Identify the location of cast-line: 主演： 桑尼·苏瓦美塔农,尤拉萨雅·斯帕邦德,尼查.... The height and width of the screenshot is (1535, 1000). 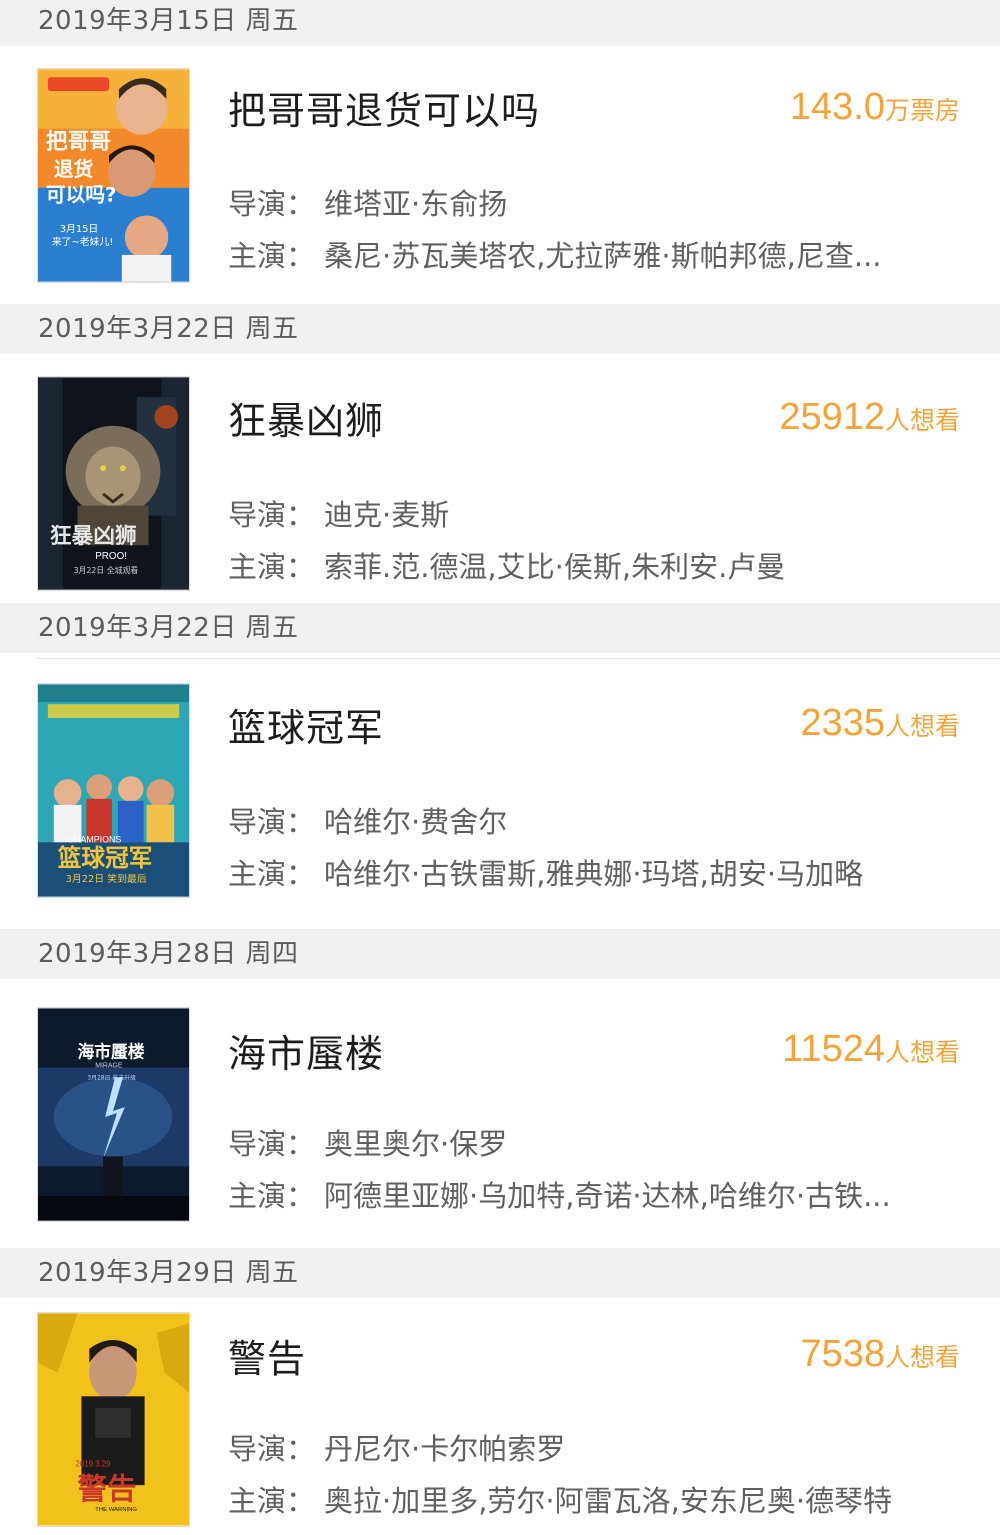
(598, 254).